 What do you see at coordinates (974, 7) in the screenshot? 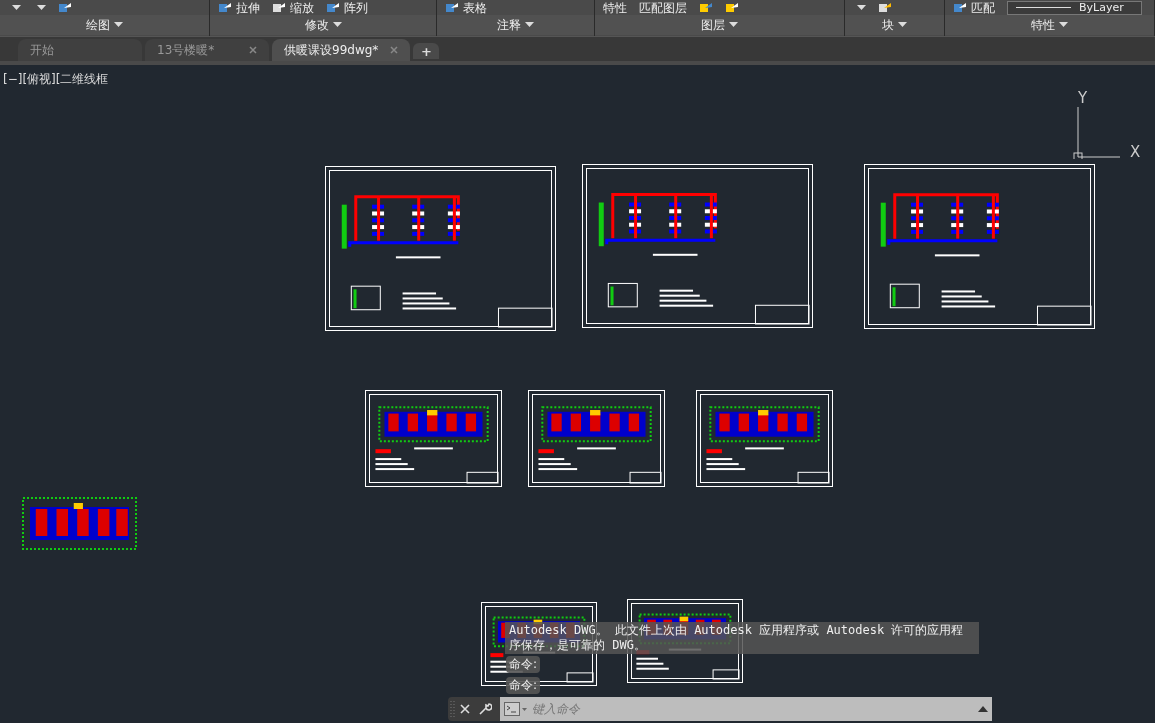
I see `ribbon-tool-button: 匹配` at bounding box center [974, 7].